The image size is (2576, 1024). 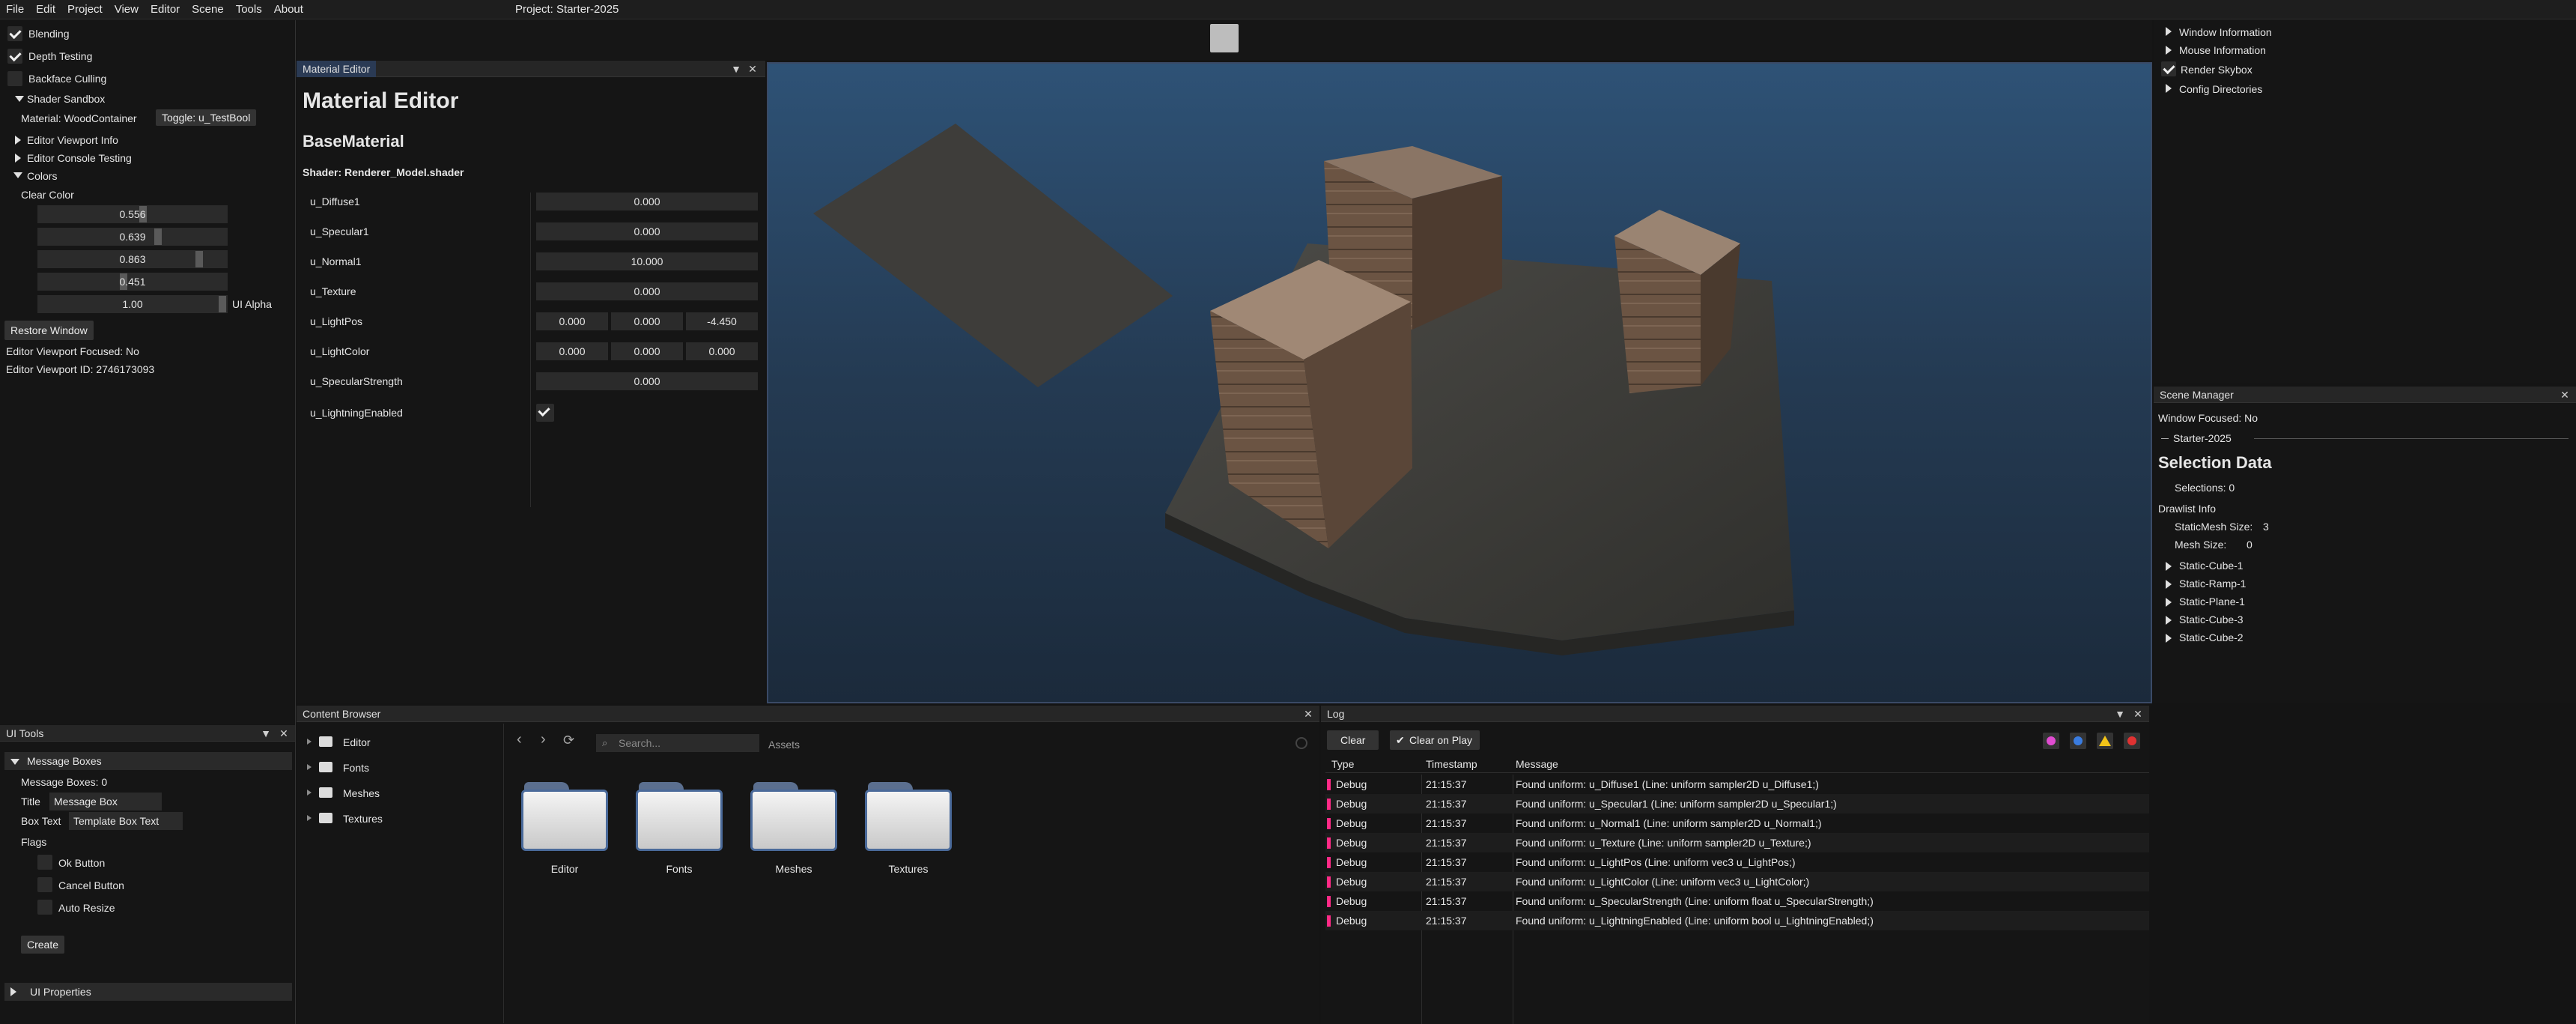 What do you see at coordinates (2225, 32) in the screenshot?
I see `window-information-header: Window Information` at bounding box center [2225, 32].